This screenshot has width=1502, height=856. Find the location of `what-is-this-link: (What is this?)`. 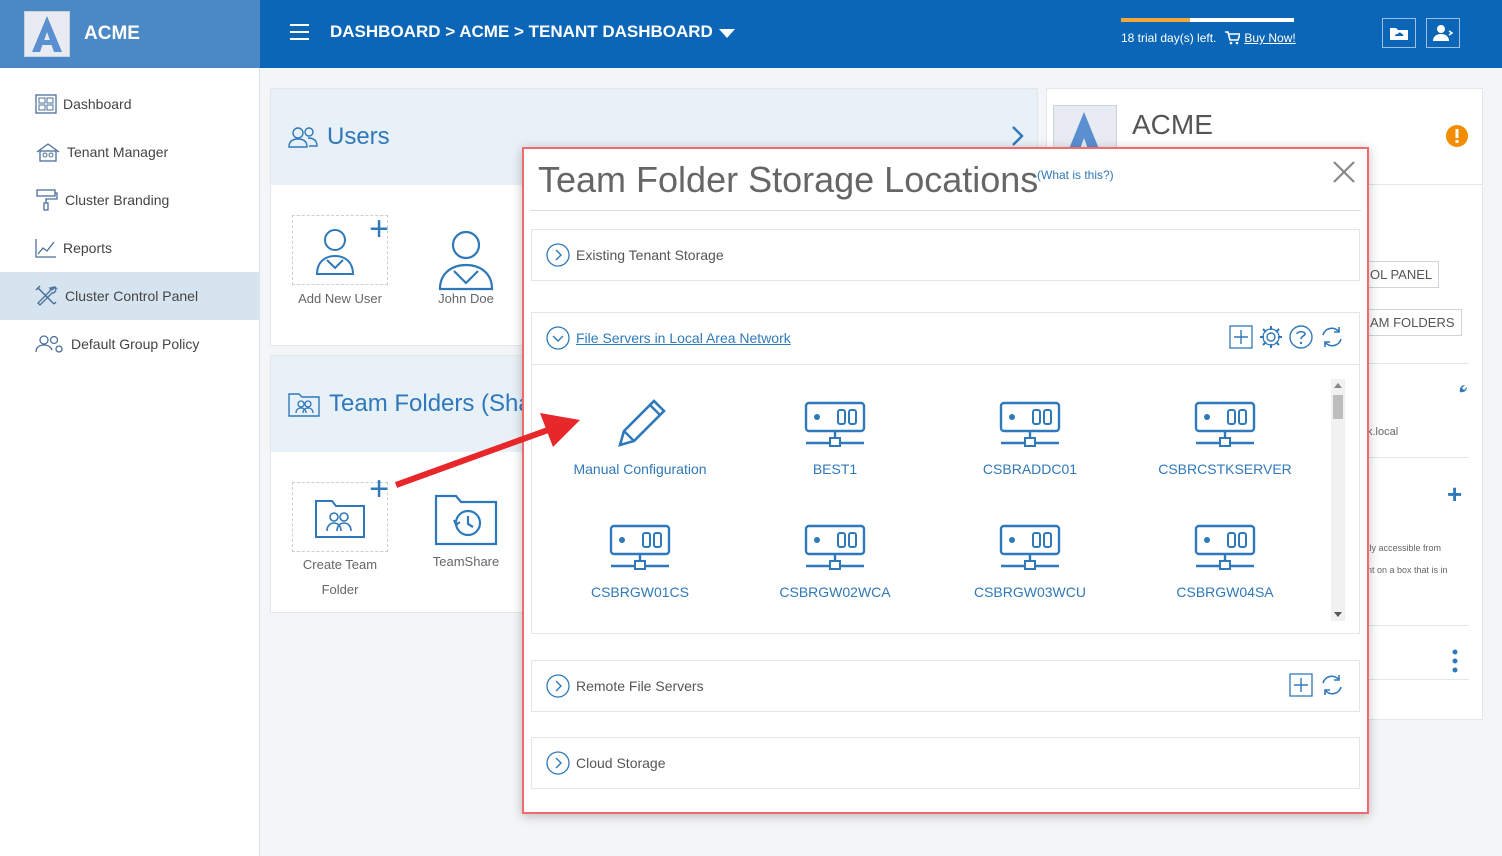

what-is-this-link: (What is this?) is located at coordinates (1075, 175).